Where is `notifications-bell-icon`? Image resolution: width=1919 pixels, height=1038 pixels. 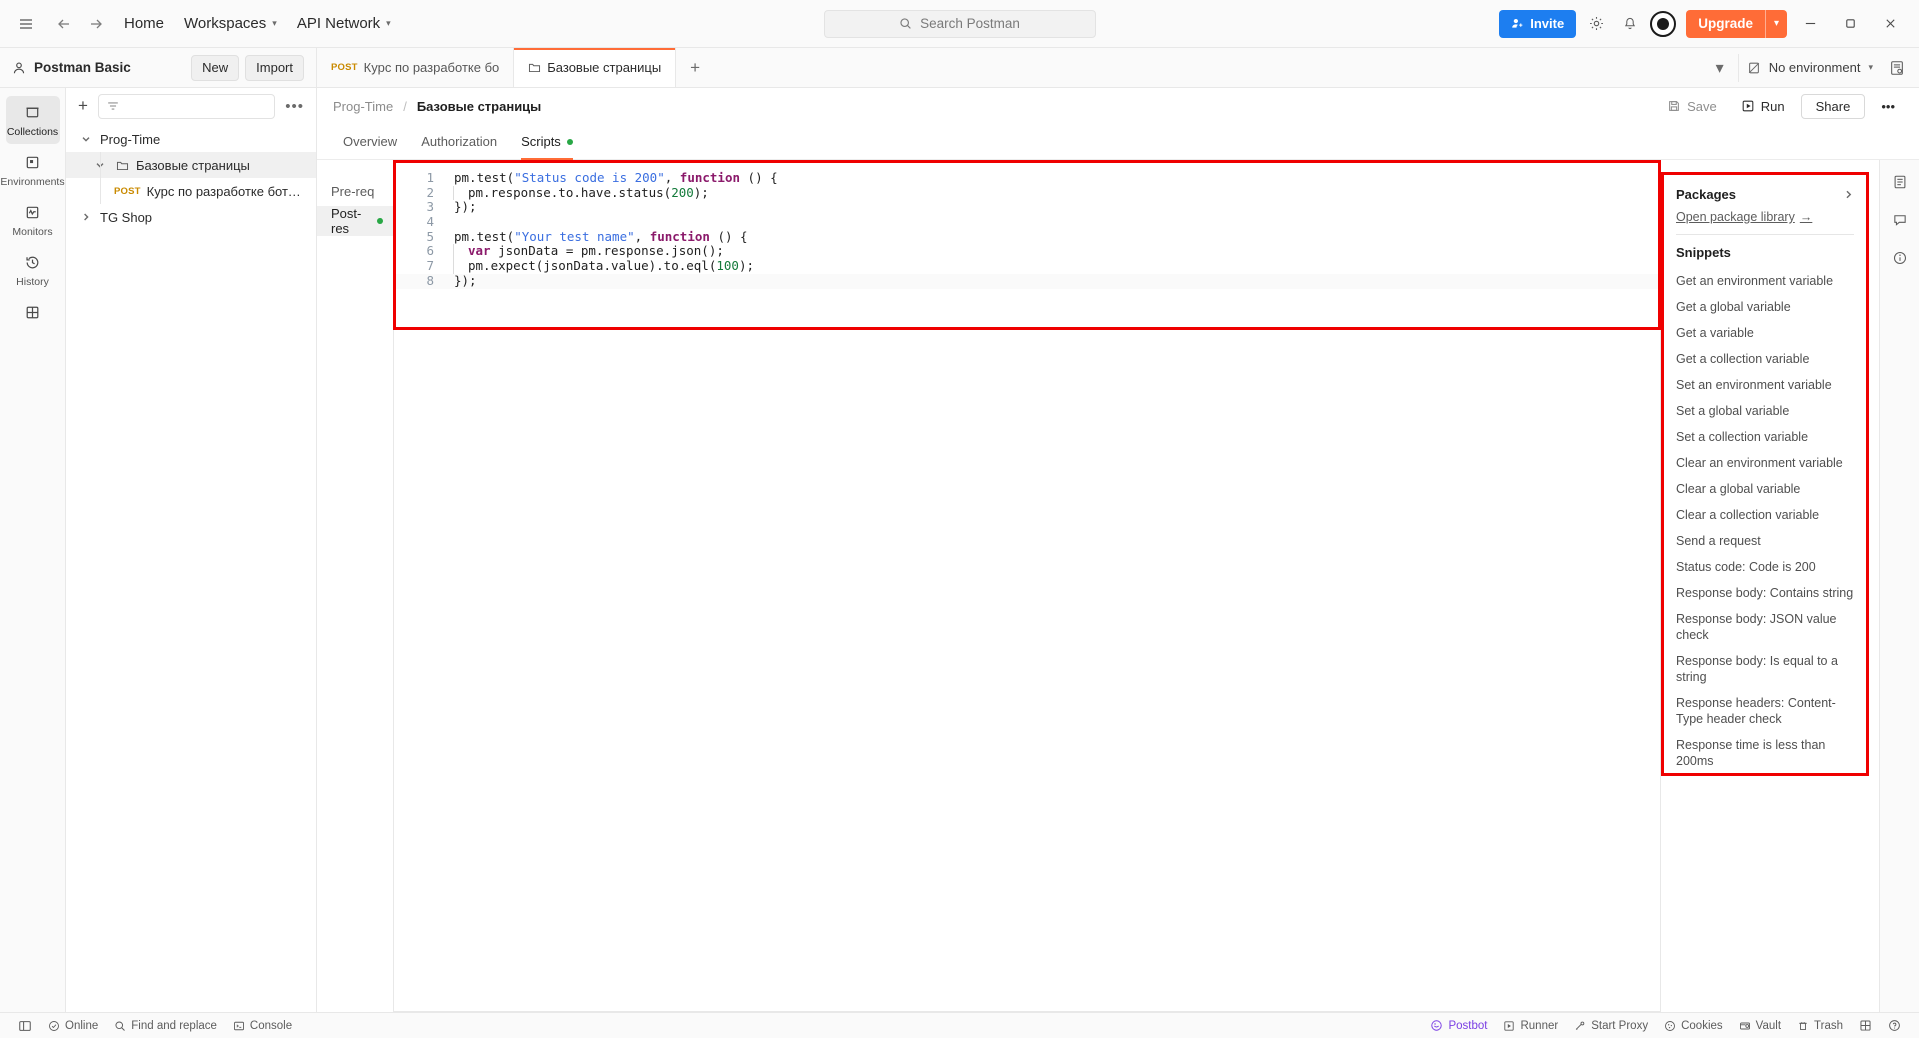 notifications-bell-icon is located at coordinates (1630, 24).